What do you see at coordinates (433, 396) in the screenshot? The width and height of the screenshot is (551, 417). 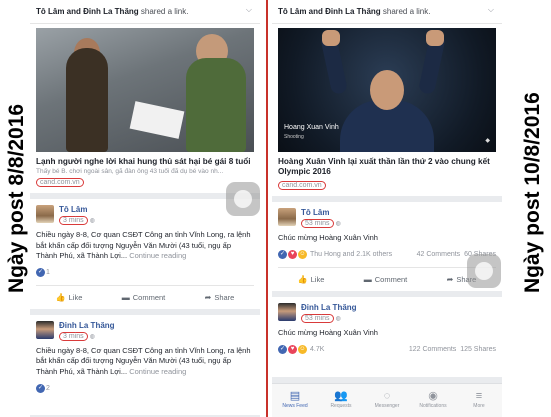 I see `notifications-icon: ◉` at bounding box center [433, 396].